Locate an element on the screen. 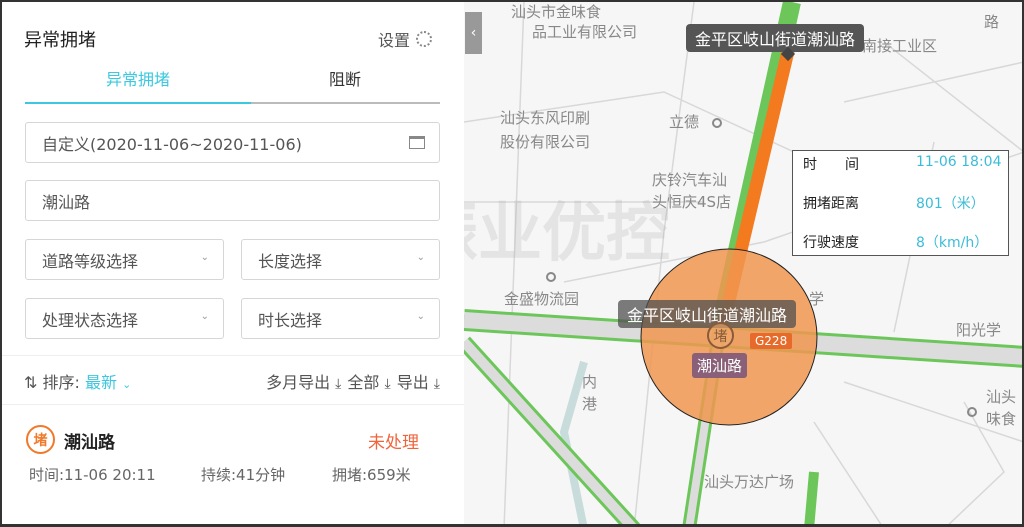 This screenshot has height=527, width=1024. status-badge: 未处理 is located at coordinates (393, 443).